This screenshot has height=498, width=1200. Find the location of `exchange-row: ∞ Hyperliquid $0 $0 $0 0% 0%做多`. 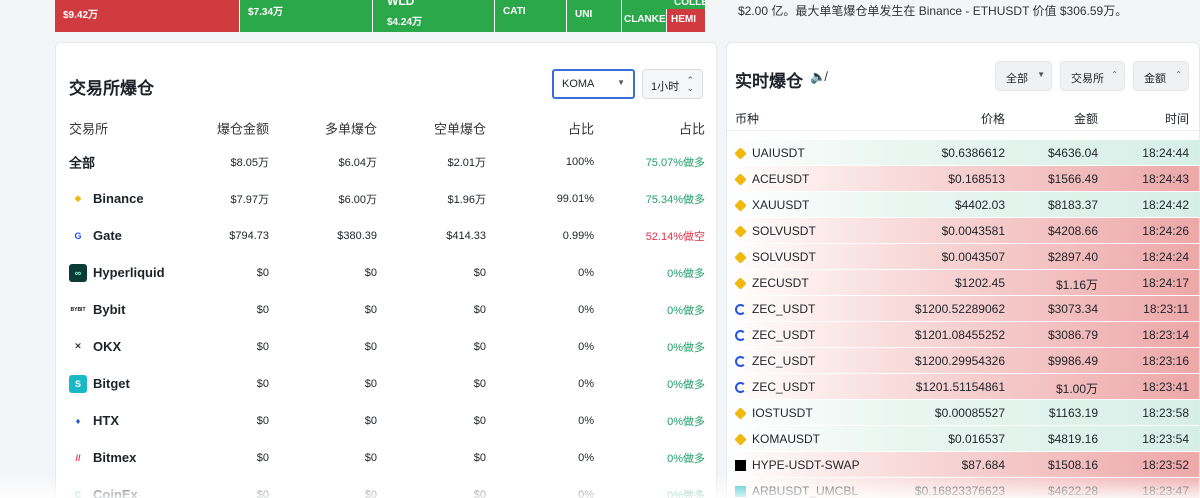

exchange-row: ∞ Hyperliquid $0 $0 $0 0% 0%做多 is located at coordinates (387, 272).